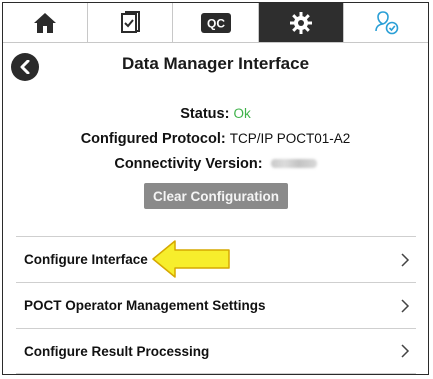 The image size is (433, 379). I want to click on user-check-icon, so click(387, 22).